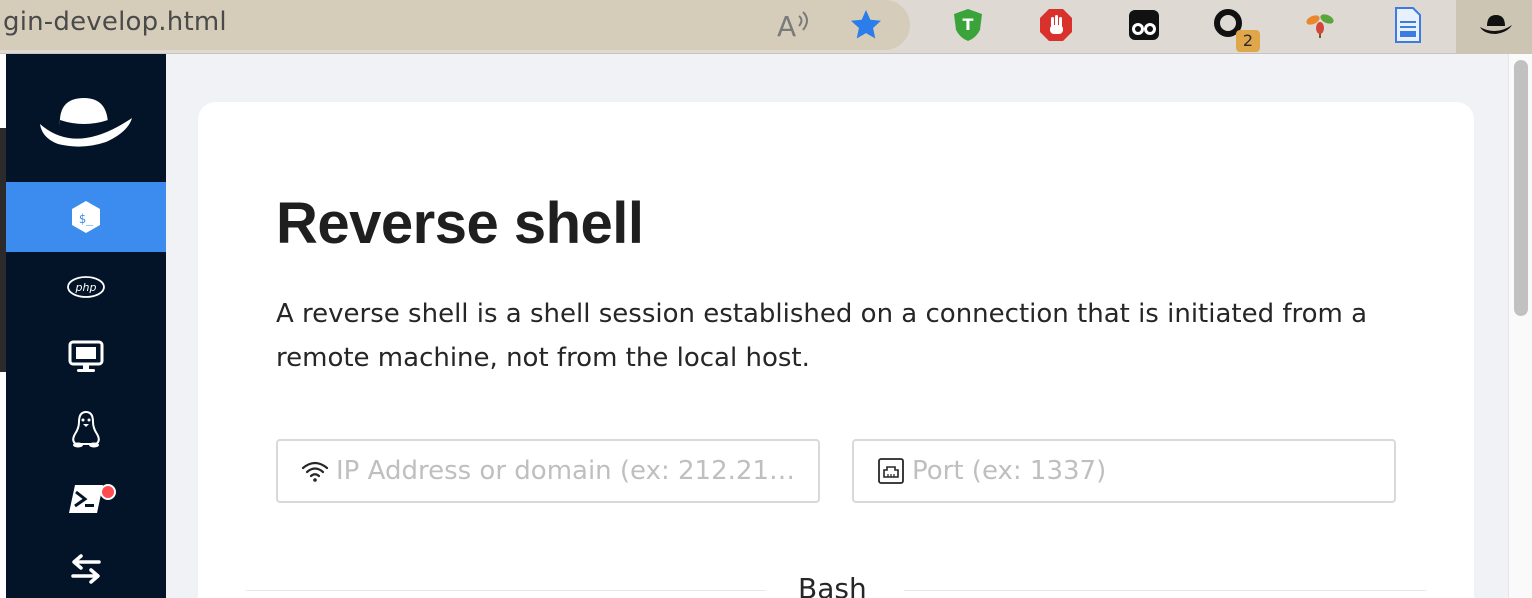 The width and height of the screenshot is (1532, 598). What do you see at coordinates (108, 492) in the screenshot?
I see `notification-dot` at bounding box center [108, 492].